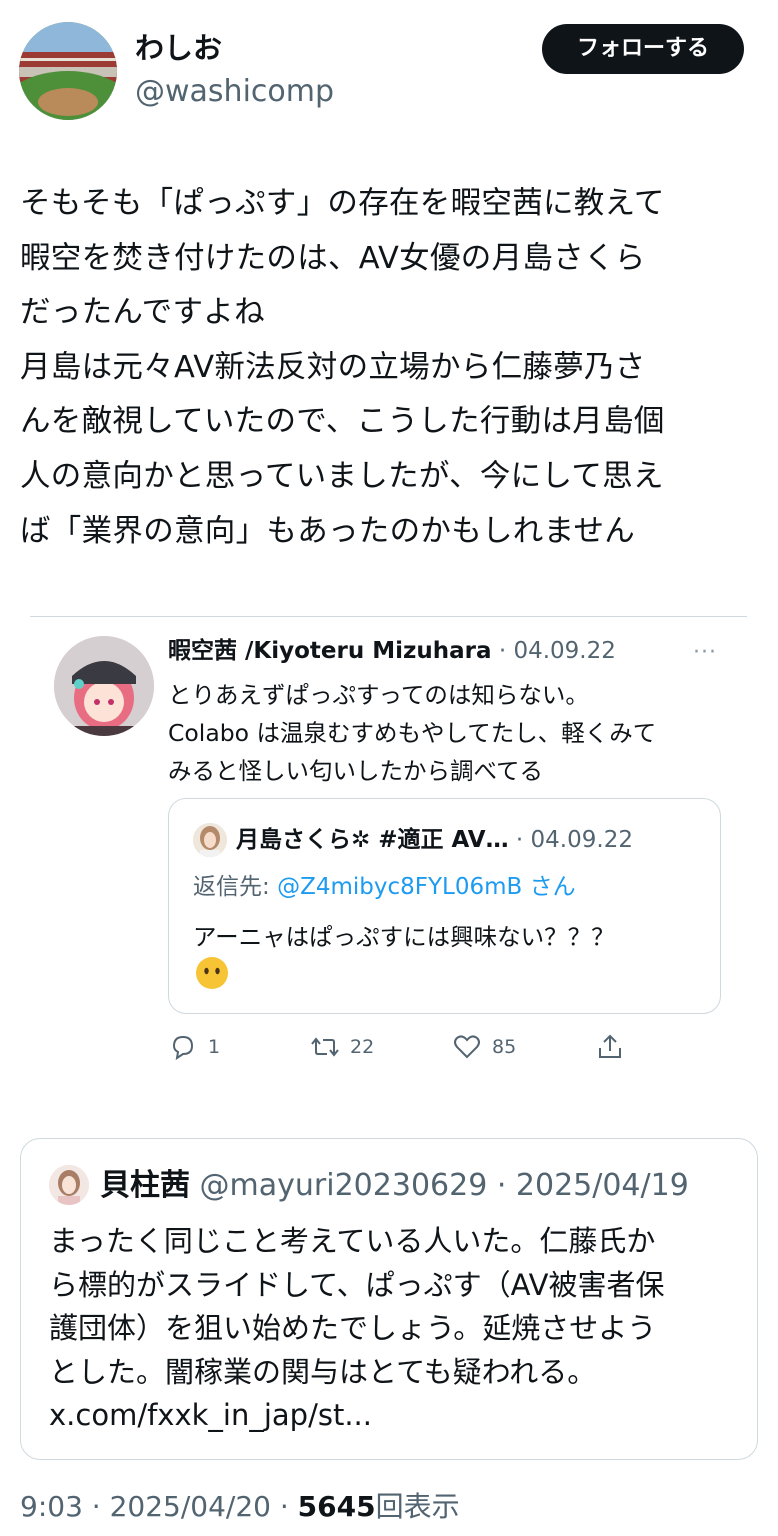 Image resolution: width=778 pixels, height=1536 pixels. What do you see at coordinates (705, 652) in the screenshot?
I see `more-options-icon: ···` at bounding box center [705, 652].